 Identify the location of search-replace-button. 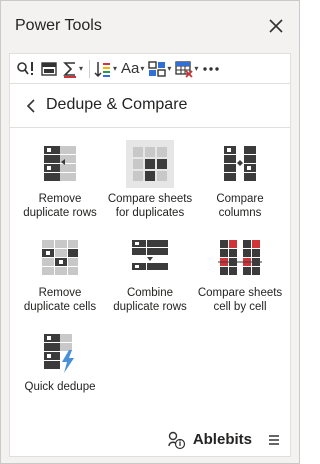
(26, 69).